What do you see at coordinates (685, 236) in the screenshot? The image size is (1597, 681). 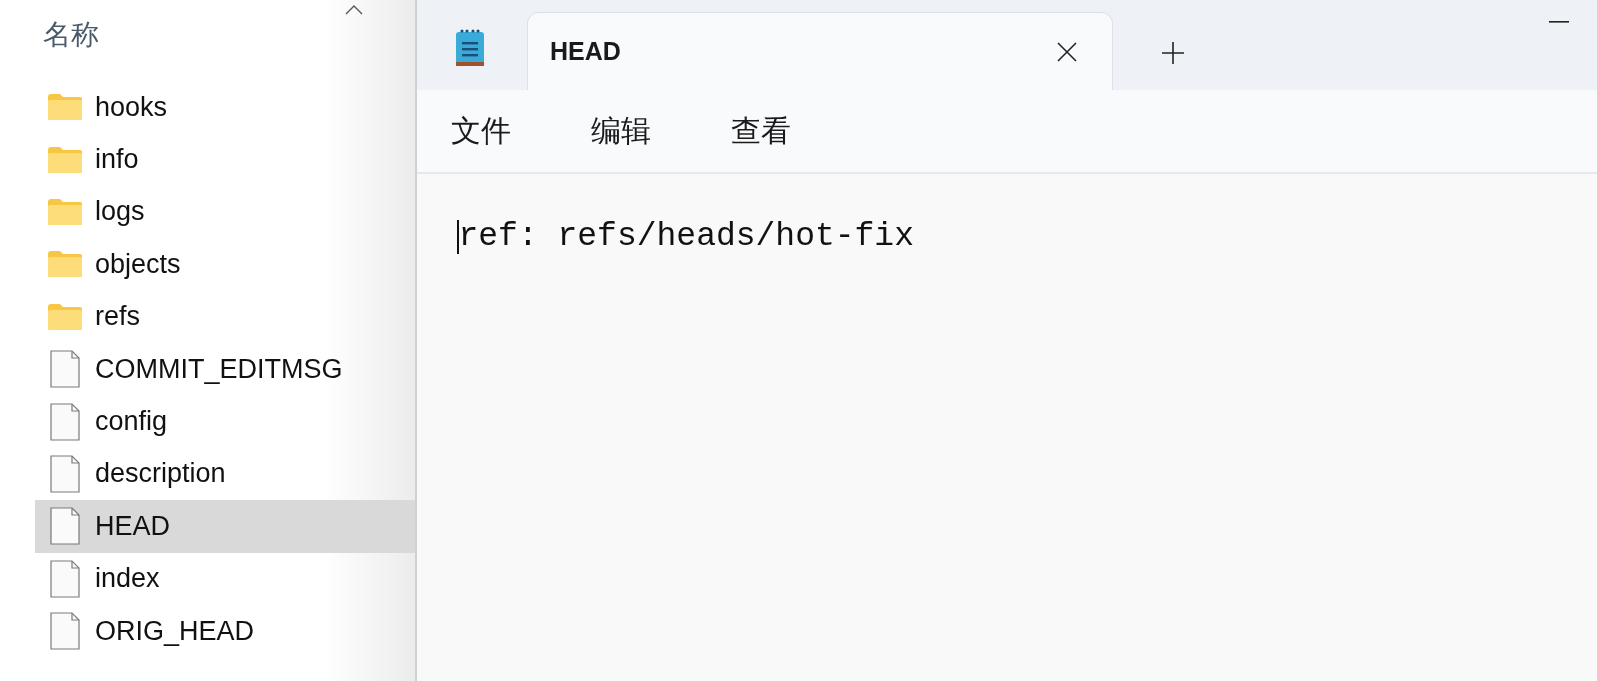 I see `text-line: ref: refs/heads/hot-fix` at bounding box center [685, 236].